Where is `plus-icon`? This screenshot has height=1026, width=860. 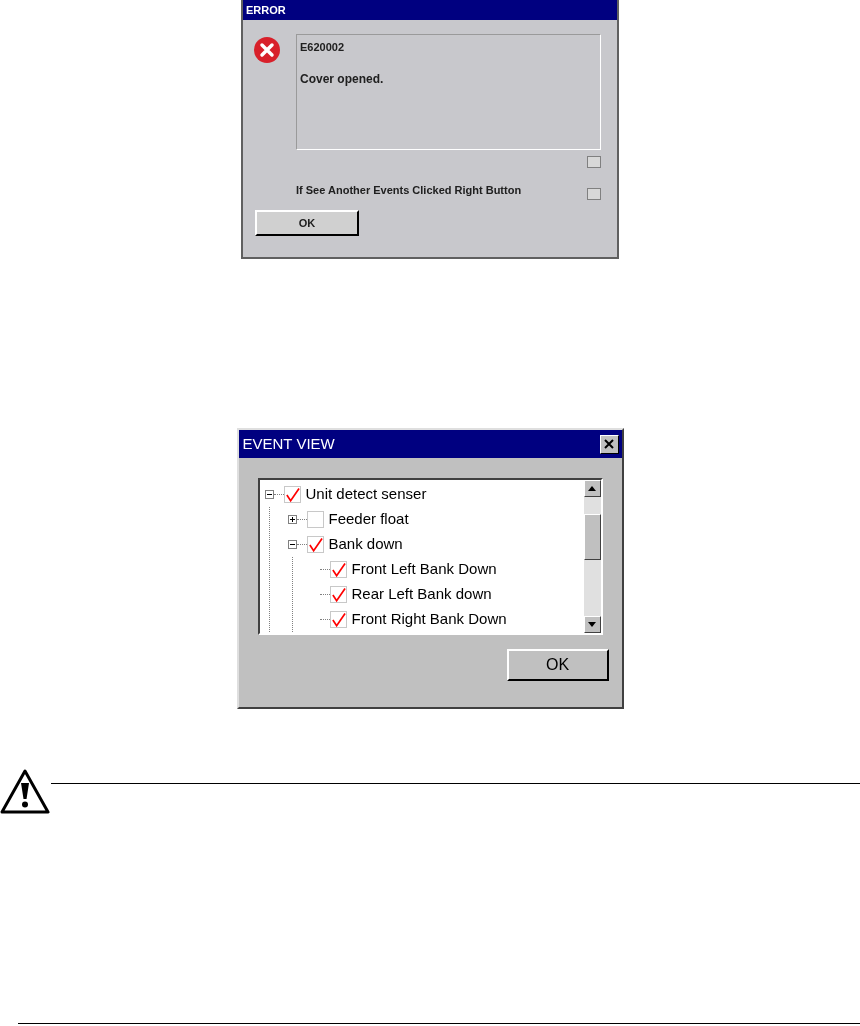
plus-icon is located at coordinates (292, 519).